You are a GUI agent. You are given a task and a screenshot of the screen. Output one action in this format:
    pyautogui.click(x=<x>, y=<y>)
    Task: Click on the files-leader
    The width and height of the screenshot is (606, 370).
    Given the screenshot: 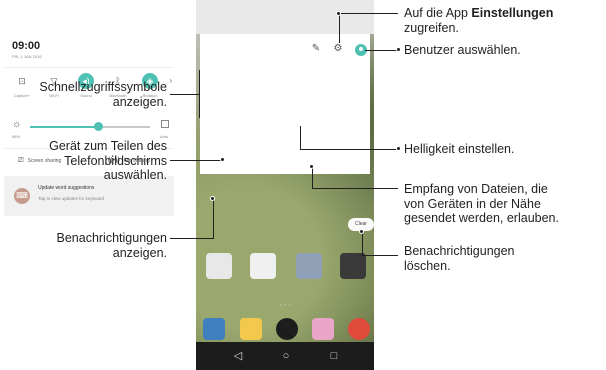 What is the action you would take?
    pyautogui.click(x=355, y=188)
    